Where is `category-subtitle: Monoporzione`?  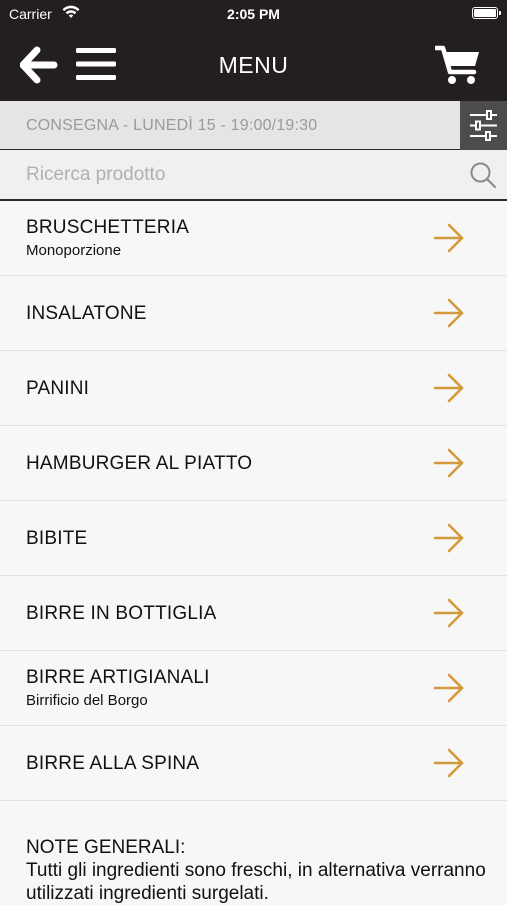 category-subtitle: Monoporzione is located at coordinates (74, 250).